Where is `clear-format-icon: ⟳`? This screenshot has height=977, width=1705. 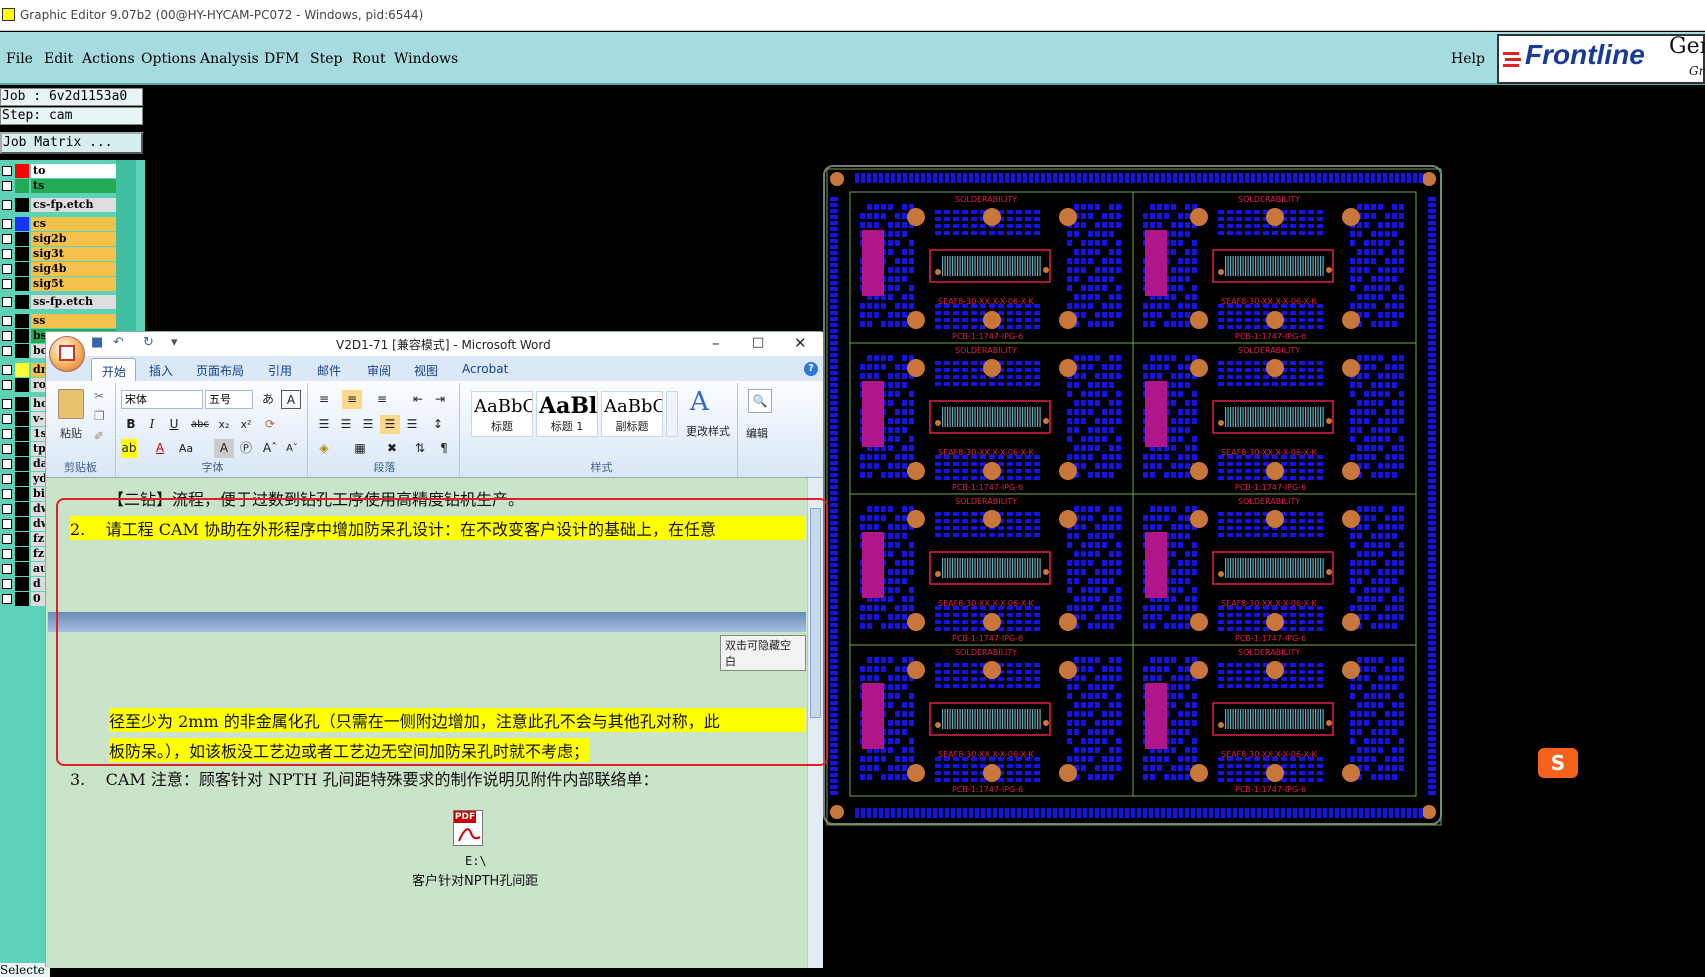
clear-format-icon: ⟳ is located at coordinates (270, 424).